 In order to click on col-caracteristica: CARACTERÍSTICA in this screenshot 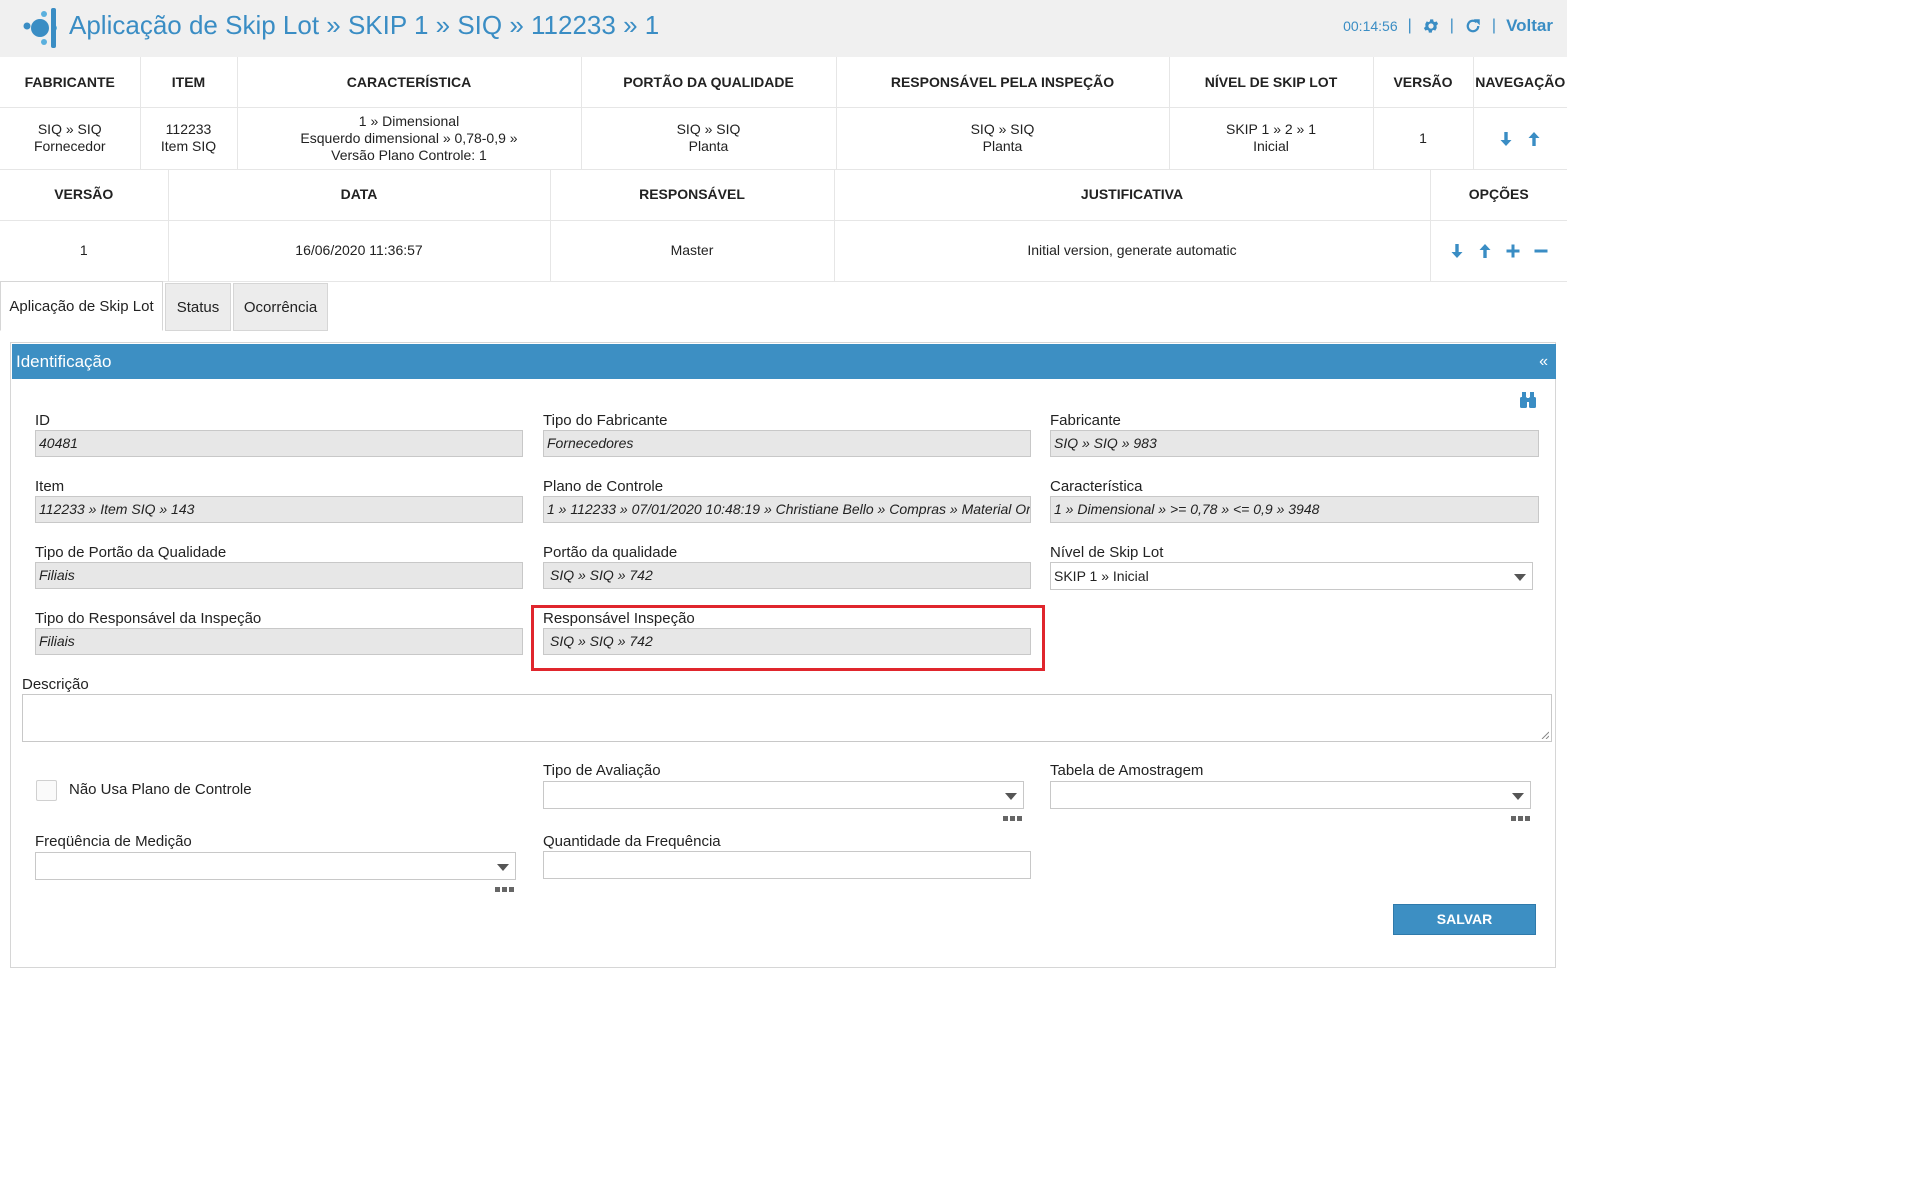, I will do `click(409, 82)`.